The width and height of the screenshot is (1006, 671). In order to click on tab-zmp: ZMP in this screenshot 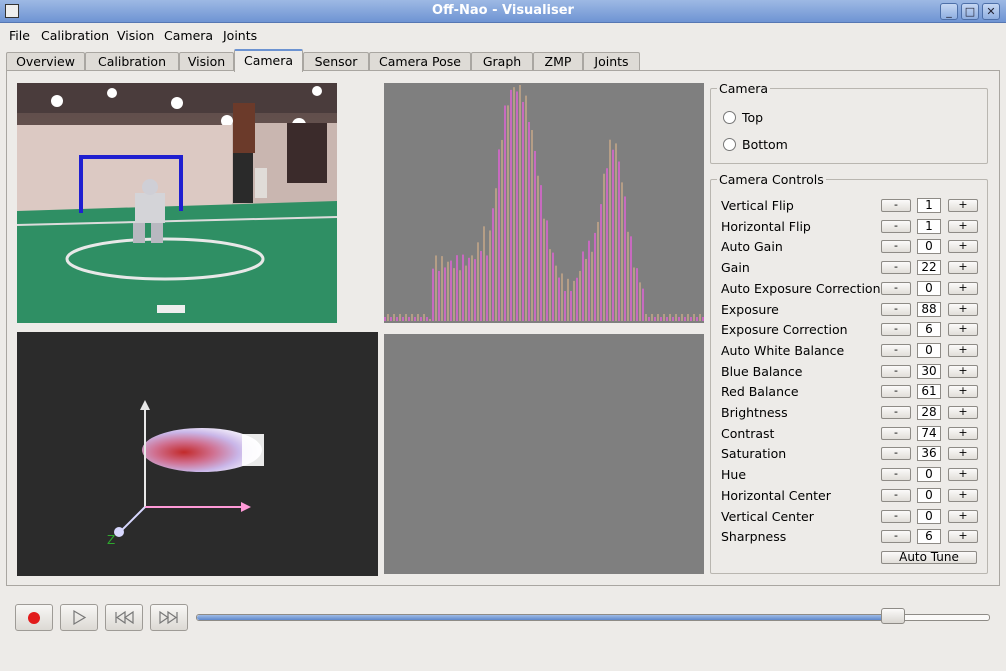, I will do `click(558, 61)`.